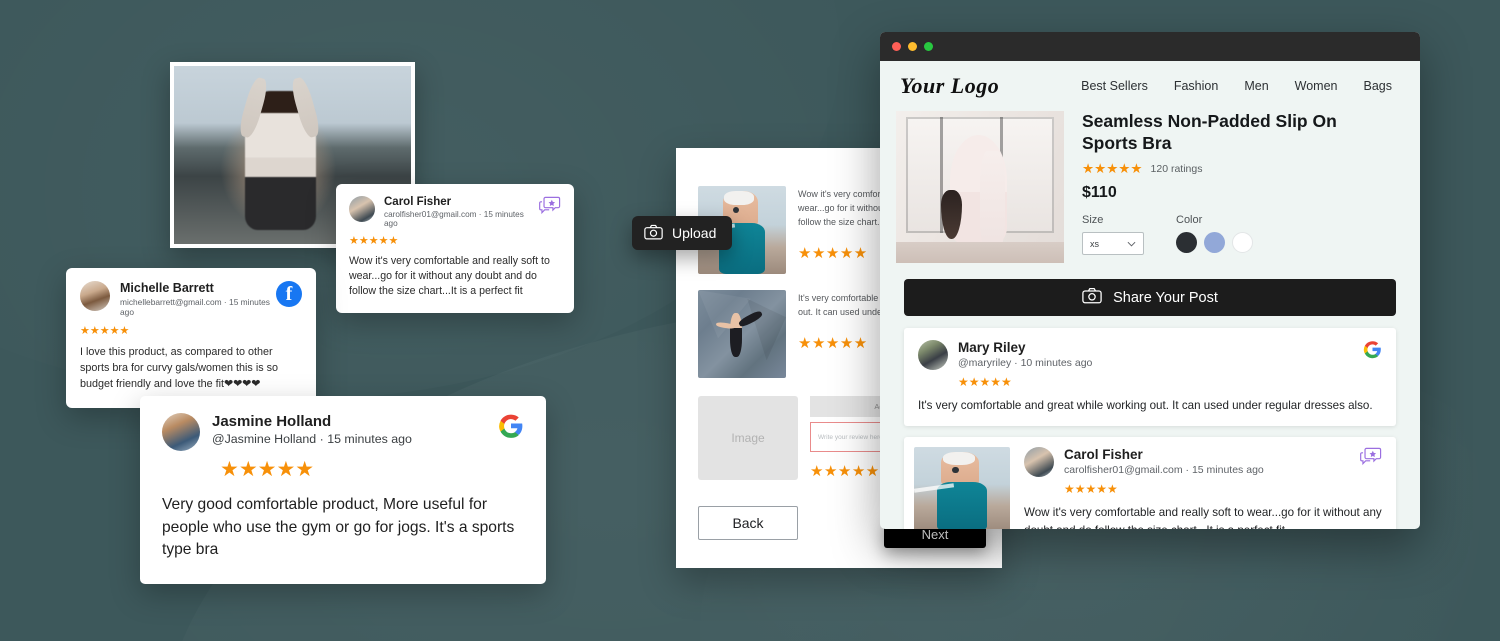 This screenshot has width=1500, height=641. I want to click on nav-item-best-sellers: Best Sellers, so click(1114, 86).